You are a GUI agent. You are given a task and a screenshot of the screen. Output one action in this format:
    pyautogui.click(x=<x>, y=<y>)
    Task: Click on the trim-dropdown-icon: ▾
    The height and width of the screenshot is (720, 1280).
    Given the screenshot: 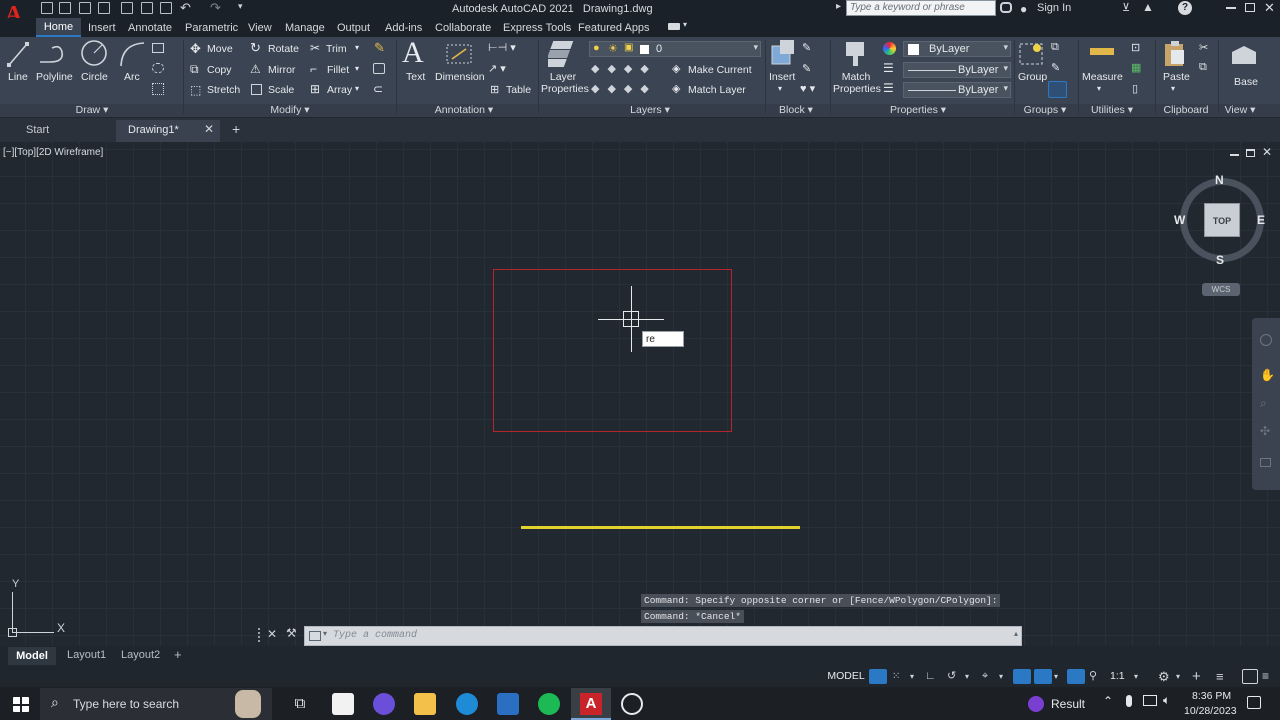 What is the action you would take?
    pyautogui.click(x=357, y=47)
    